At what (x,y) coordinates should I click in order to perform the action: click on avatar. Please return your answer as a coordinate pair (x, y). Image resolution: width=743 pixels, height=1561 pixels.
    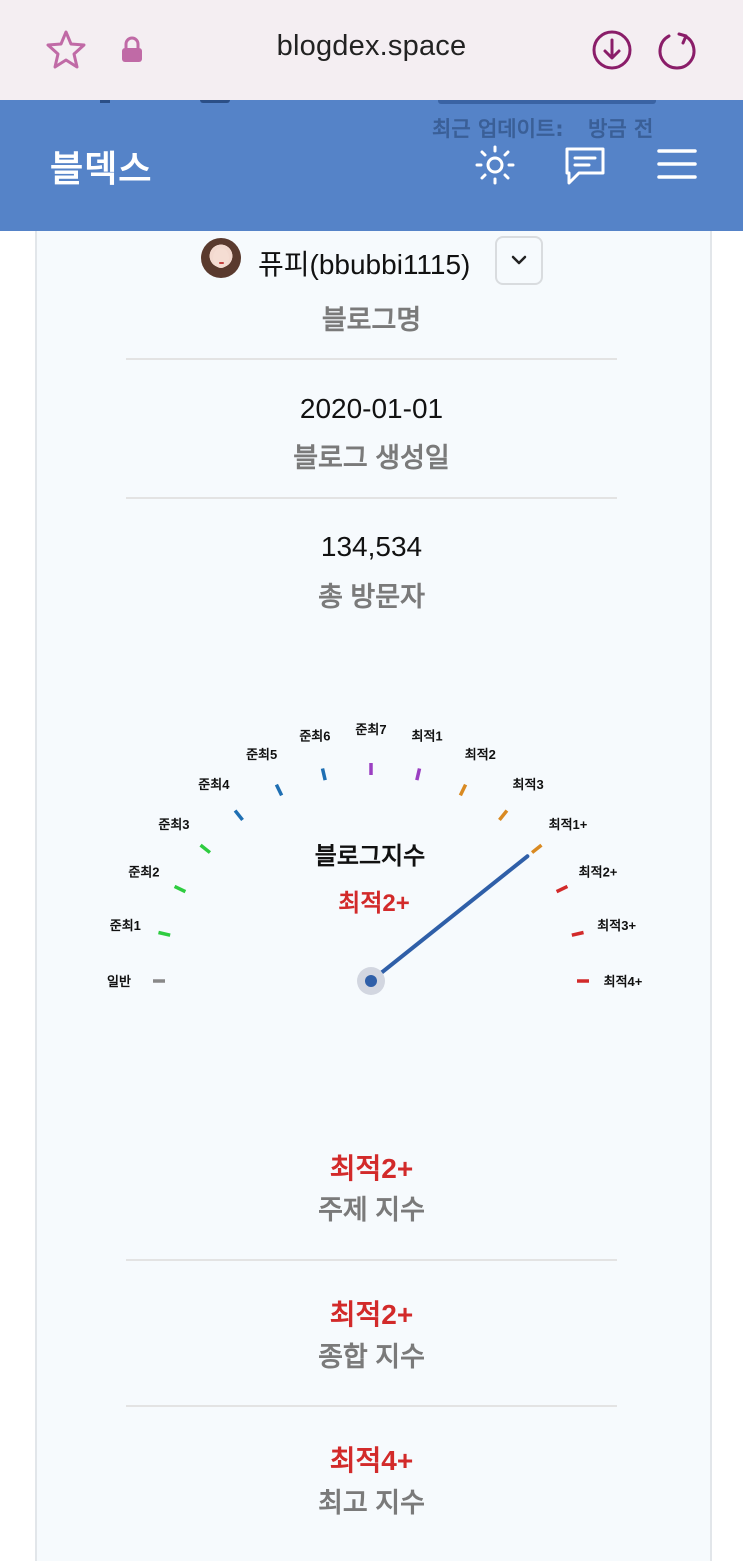
    Looking at the image, I should click on (221, 258).